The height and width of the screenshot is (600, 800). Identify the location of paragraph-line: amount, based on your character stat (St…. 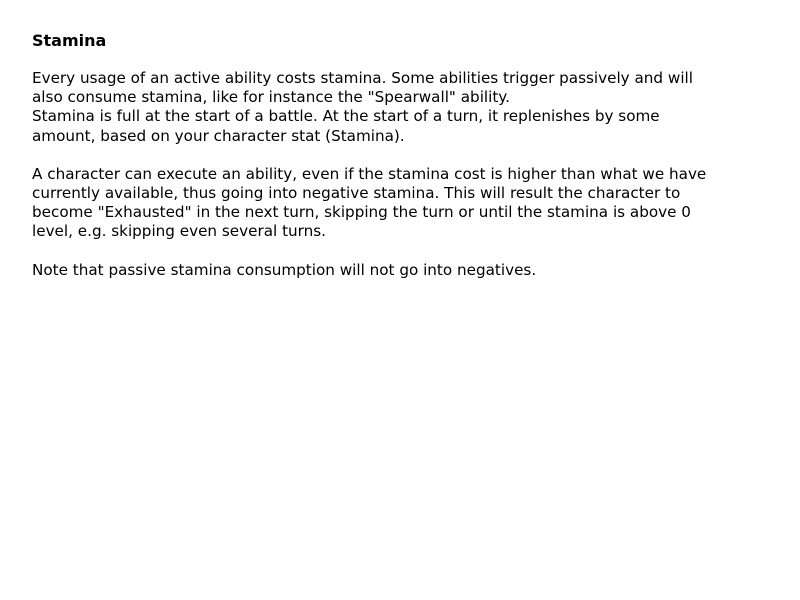
(218, 135).